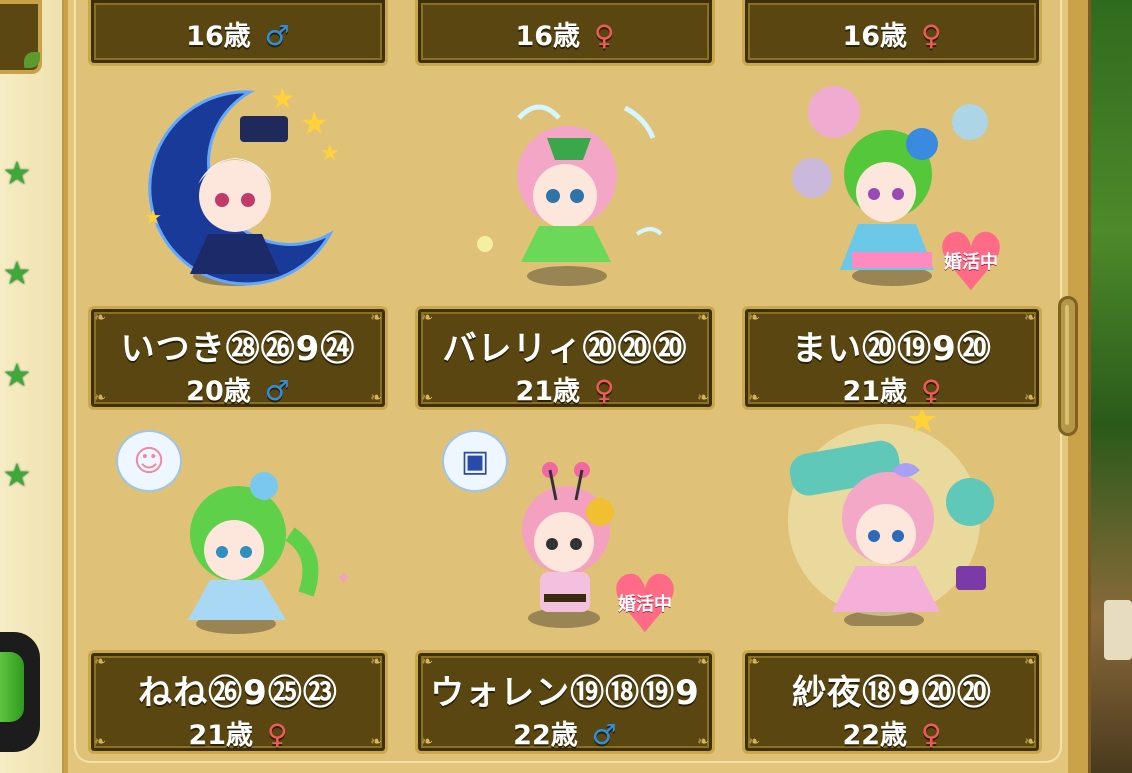 Image resolution: width=1132 pixels, height=773 pixels. I want to click on nameplate-warren: ❧ ❧ ❧ ❧ ウォレン⑲⑱⑲9 22歳 ♂, so click(565, 702).